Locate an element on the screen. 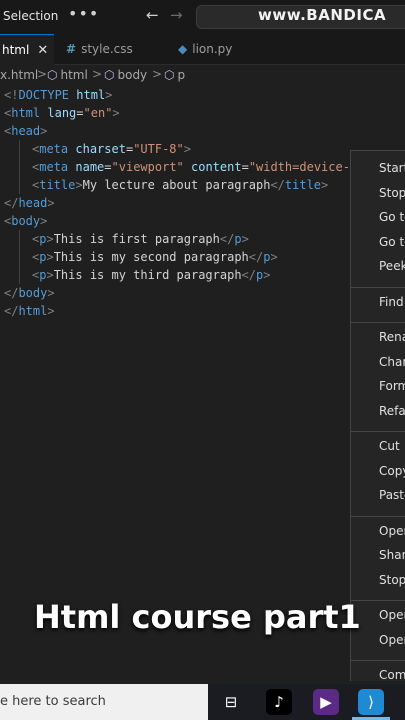 The width and height of the screenshot is (405, 720). code-line: <head> is located at coordinates (26, 131).